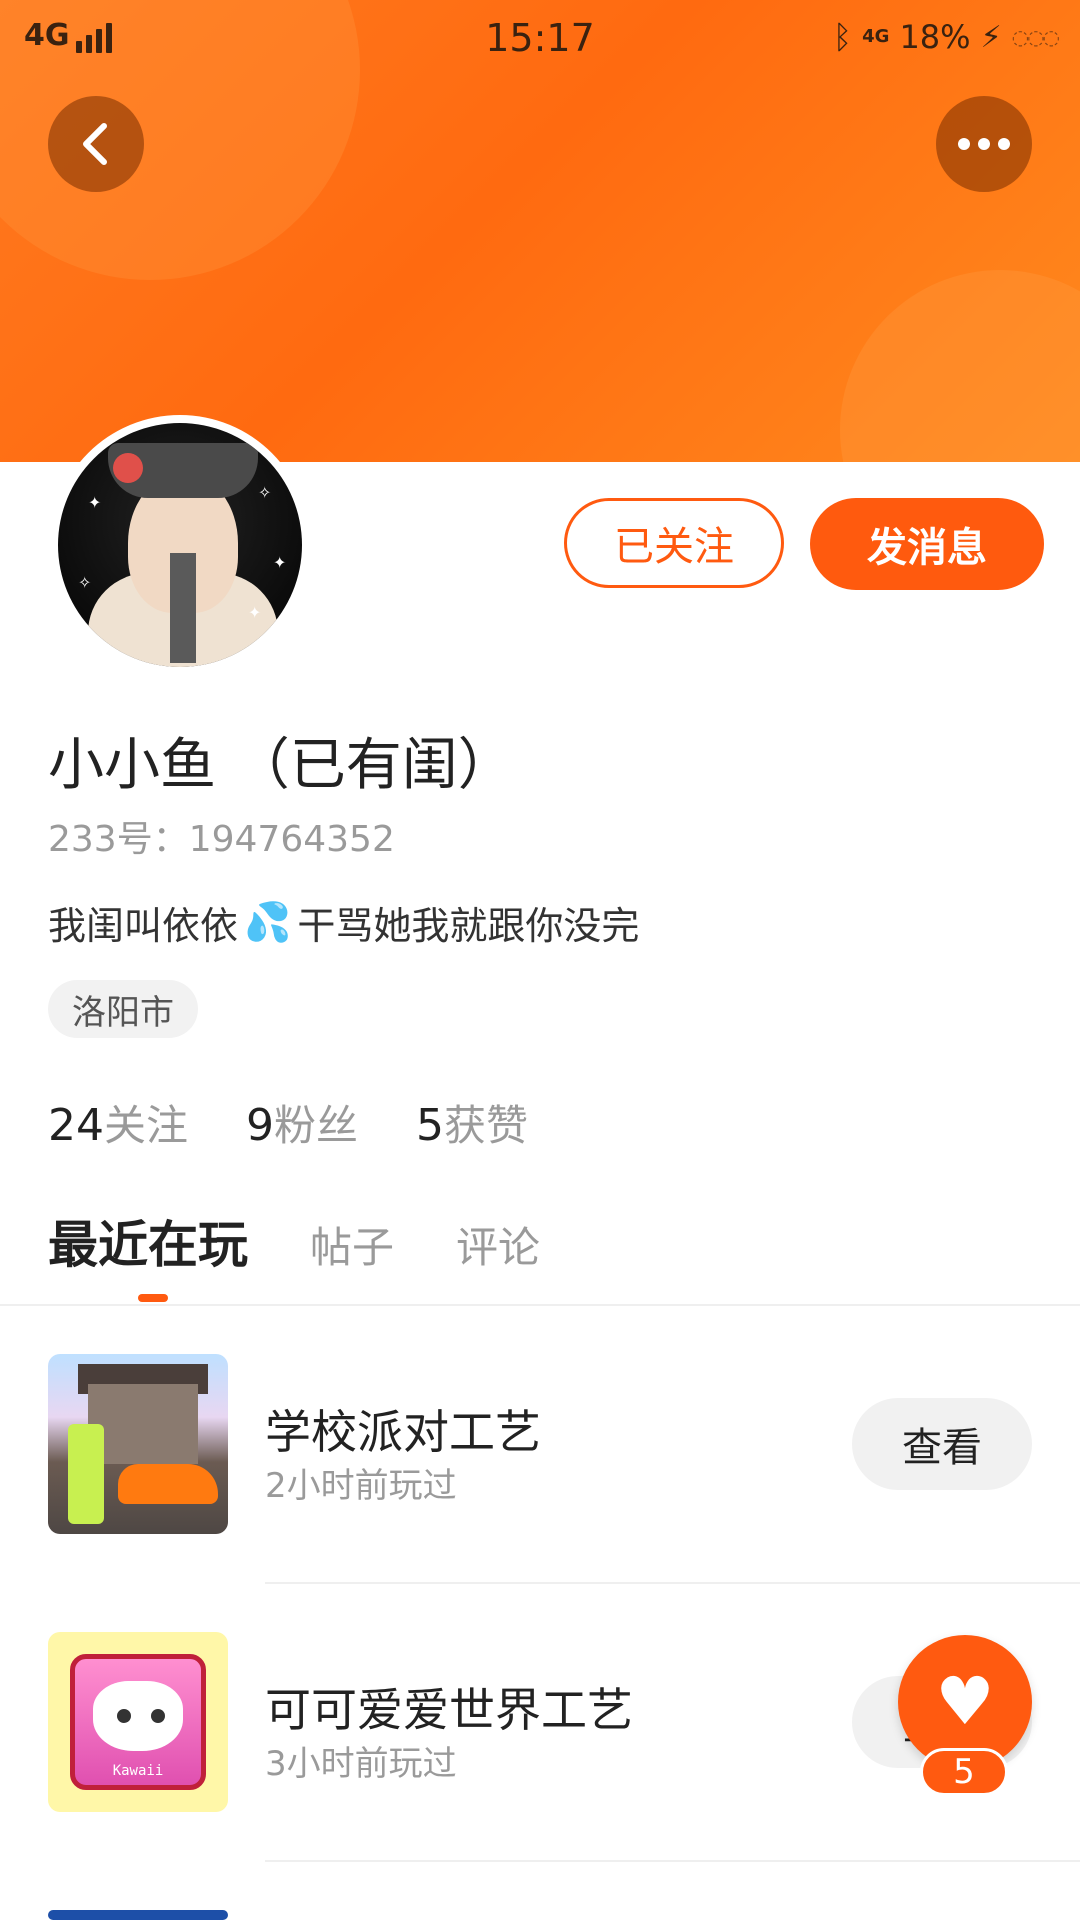  Describe the element at coordinates (138, 1722) in the screenshot. I see `game-thumbnail: Kawaii` at that location.